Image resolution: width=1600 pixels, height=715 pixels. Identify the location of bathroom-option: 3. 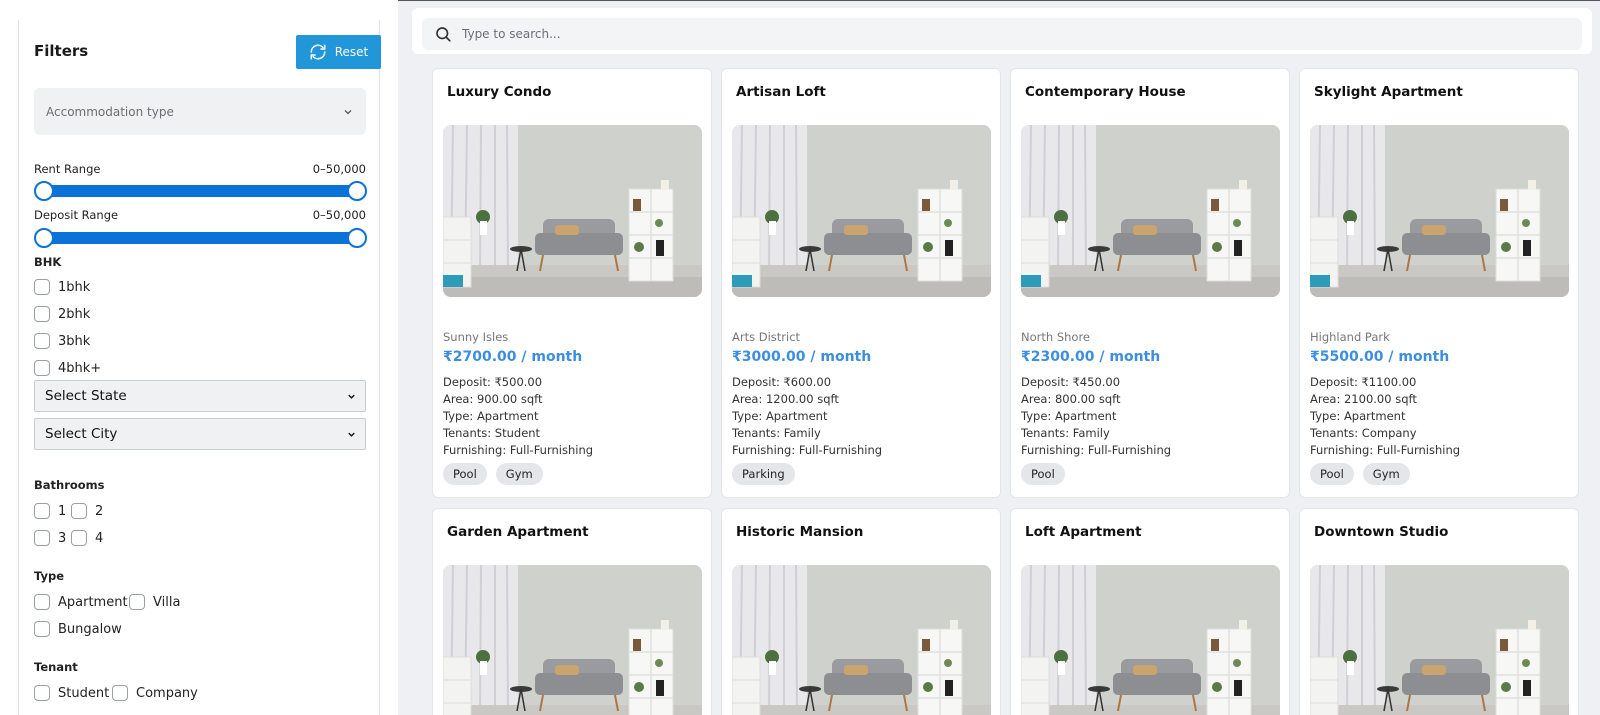
(50, 538).